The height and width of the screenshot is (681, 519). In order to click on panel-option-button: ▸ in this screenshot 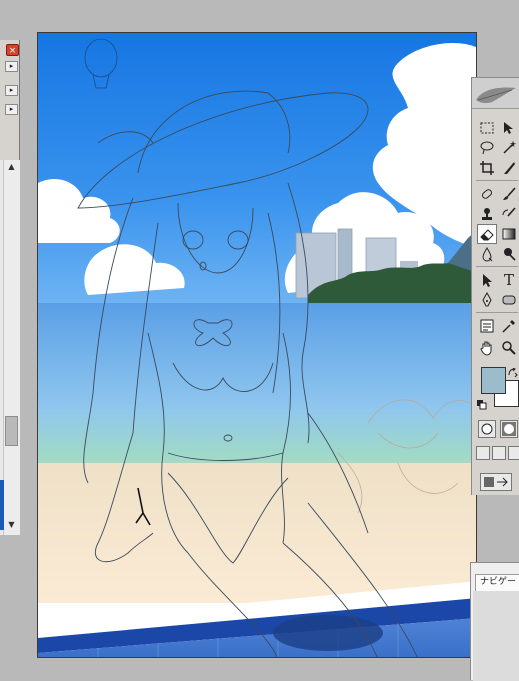, I will do `click(11, 90)`.